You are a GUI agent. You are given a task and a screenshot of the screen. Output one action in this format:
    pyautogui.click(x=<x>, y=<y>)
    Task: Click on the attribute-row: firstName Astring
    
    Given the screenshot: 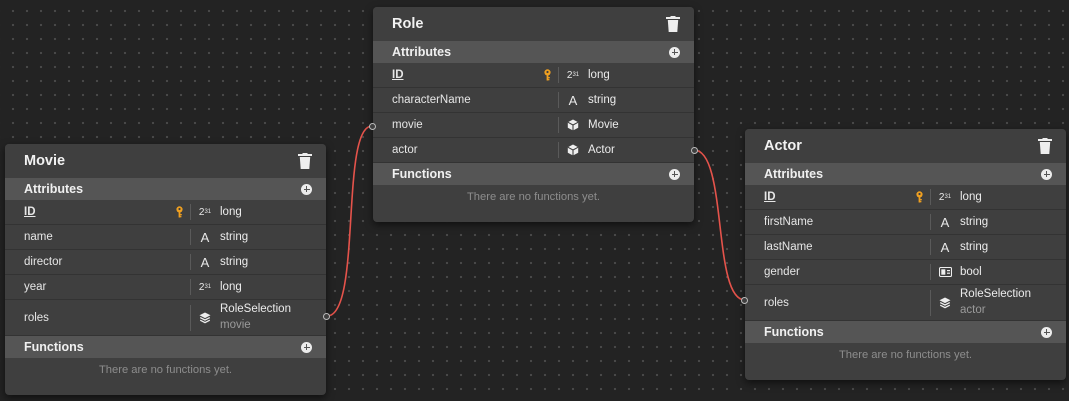 What is the action you would take?
    pyautogui.click(x=905, y=222)
    